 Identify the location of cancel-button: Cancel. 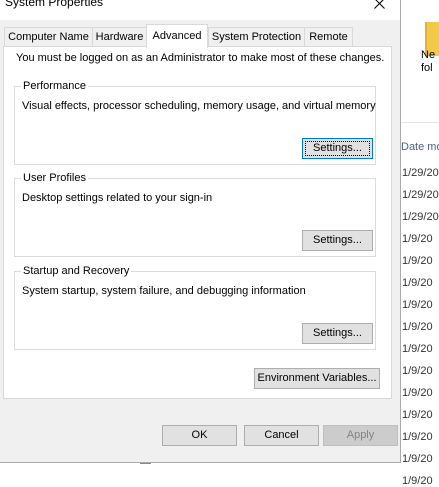
(281, 435).